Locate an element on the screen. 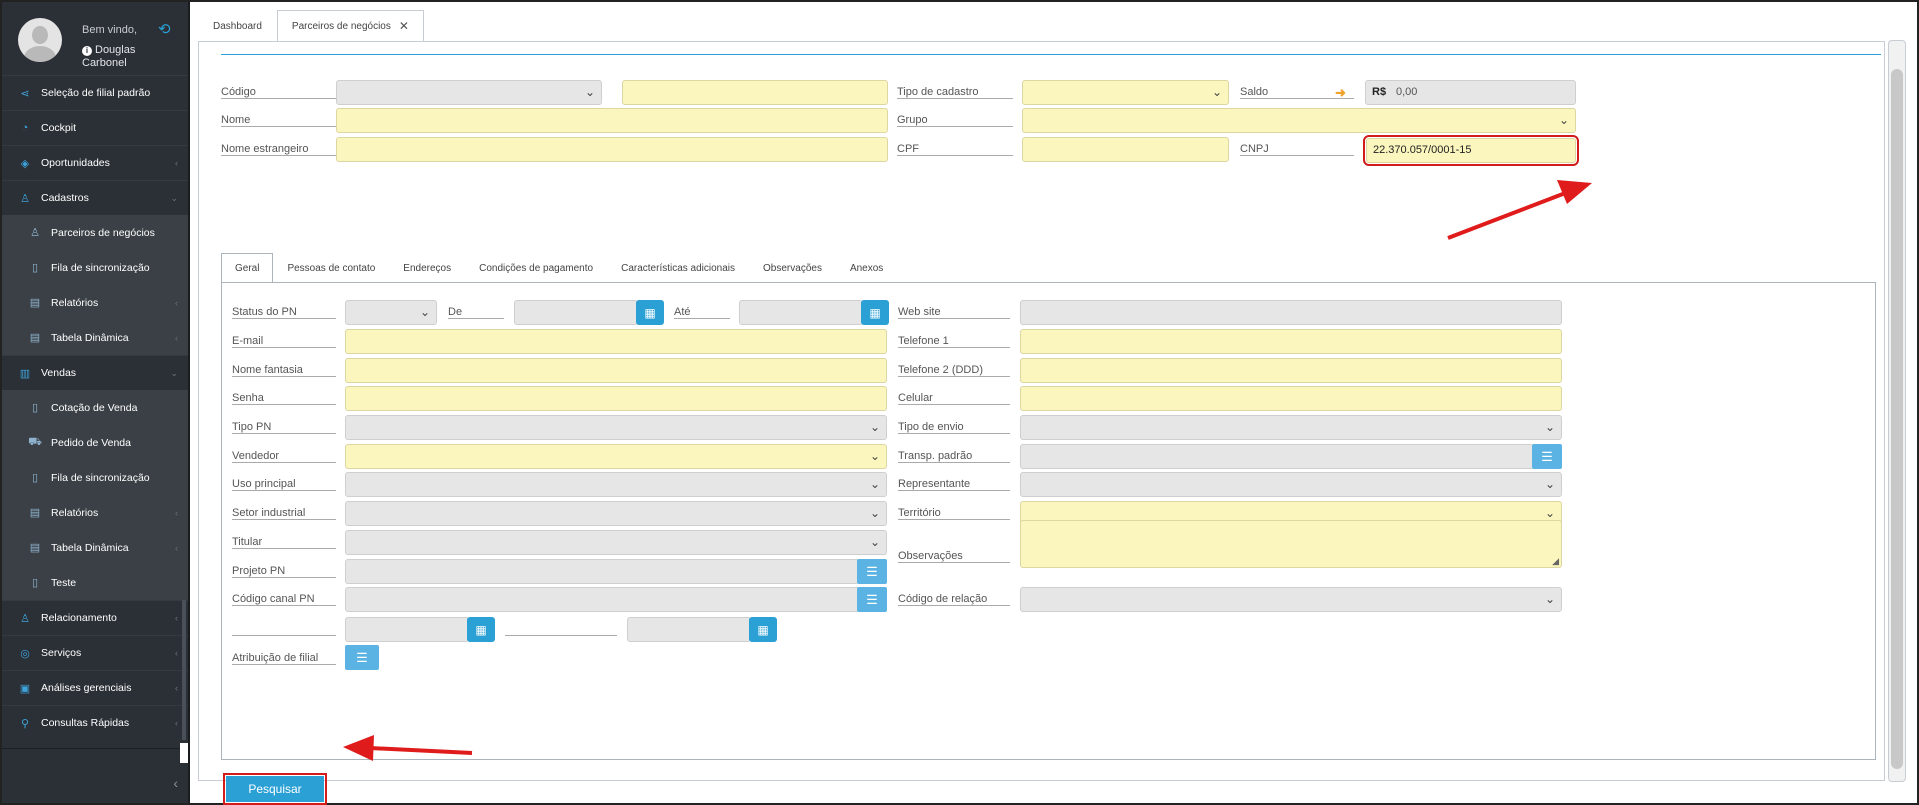  sidebar-item: ◔ Cockpit is located at coordinates (95, 127).